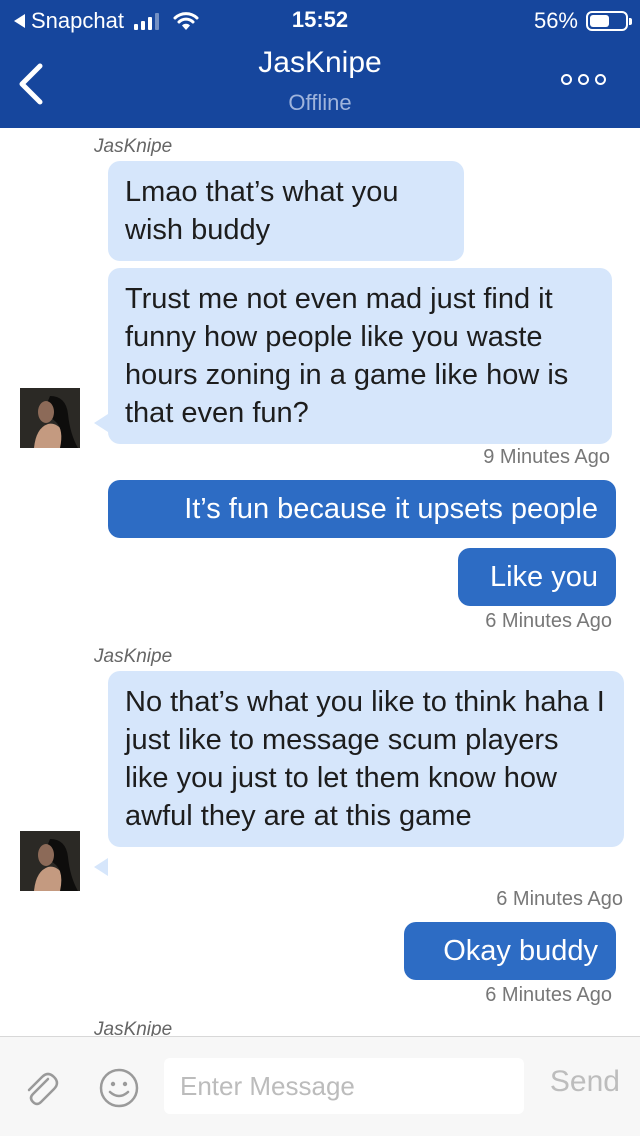 Image resolution: width=640 pixels, height=1136 pixels. I want to click on battery-percent: 56%, so click(555, 20).